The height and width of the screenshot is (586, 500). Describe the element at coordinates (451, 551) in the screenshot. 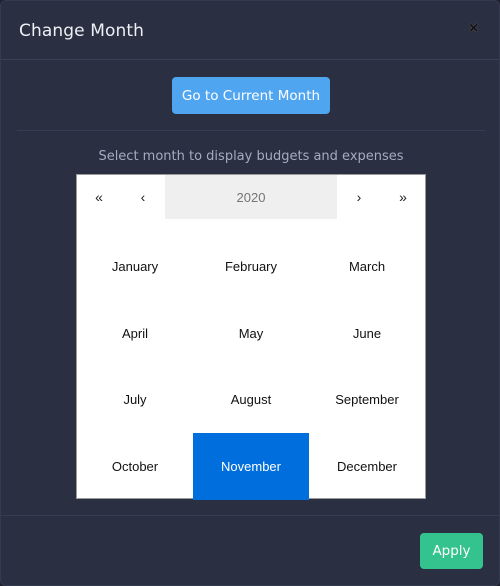

I see `apply-button: Apply` at that location.